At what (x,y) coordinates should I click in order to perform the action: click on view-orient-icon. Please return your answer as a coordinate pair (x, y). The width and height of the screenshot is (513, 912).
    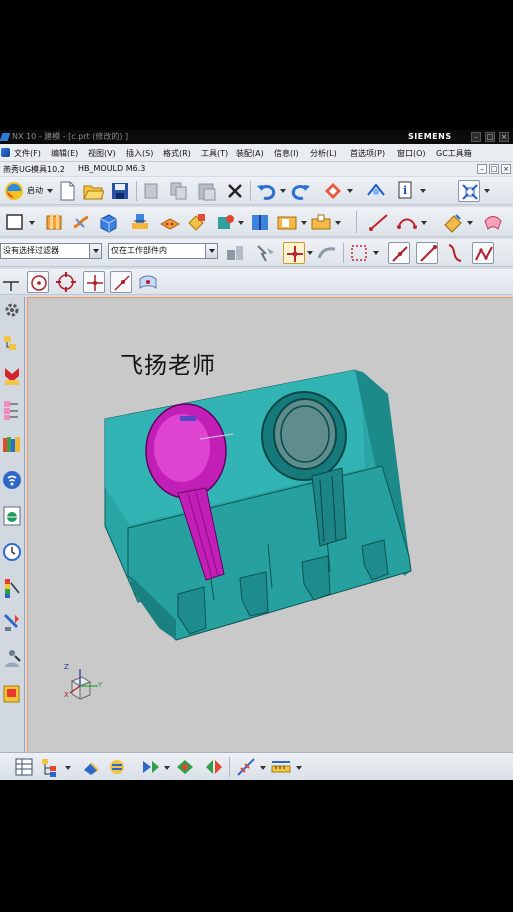
    Looking at the image, I should click on (376, 191).